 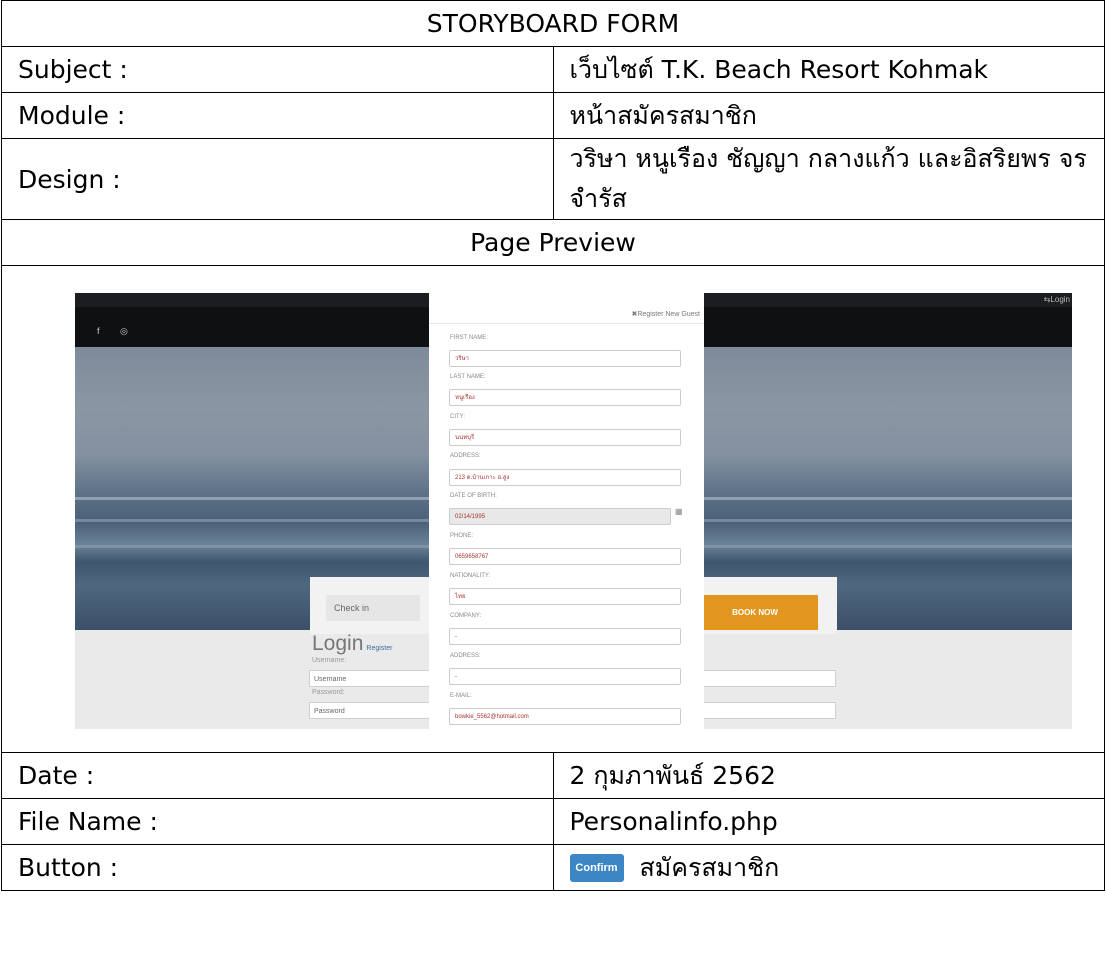 What do you see at coordinates (277, 775) in the screenshot?
I see `date-label: Date :` at bounding box center [277, 775].